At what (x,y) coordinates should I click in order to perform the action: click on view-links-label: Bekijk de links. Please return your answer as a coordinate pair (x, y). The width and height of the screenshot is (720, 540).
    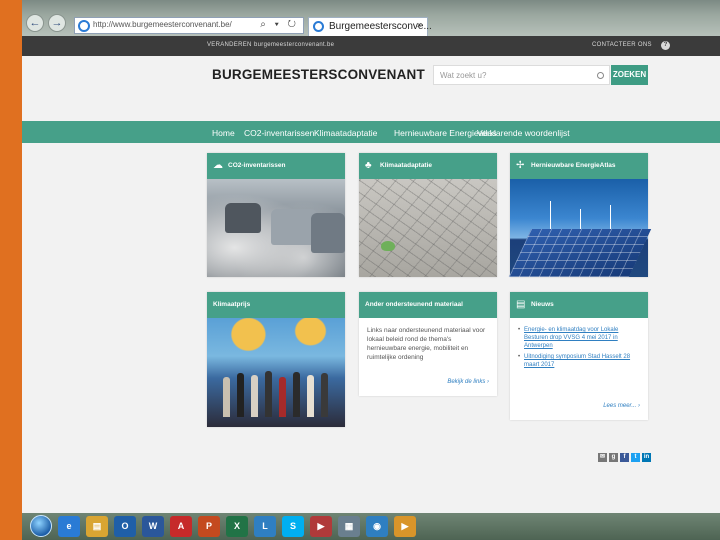
    Looking at the image, I should click on (466, 382).